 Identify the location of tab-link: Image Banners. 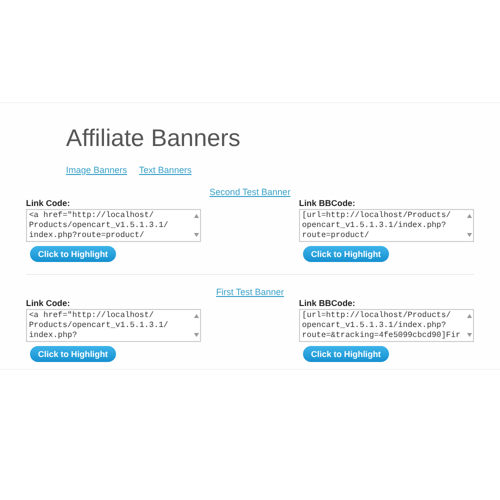
(97, 170).